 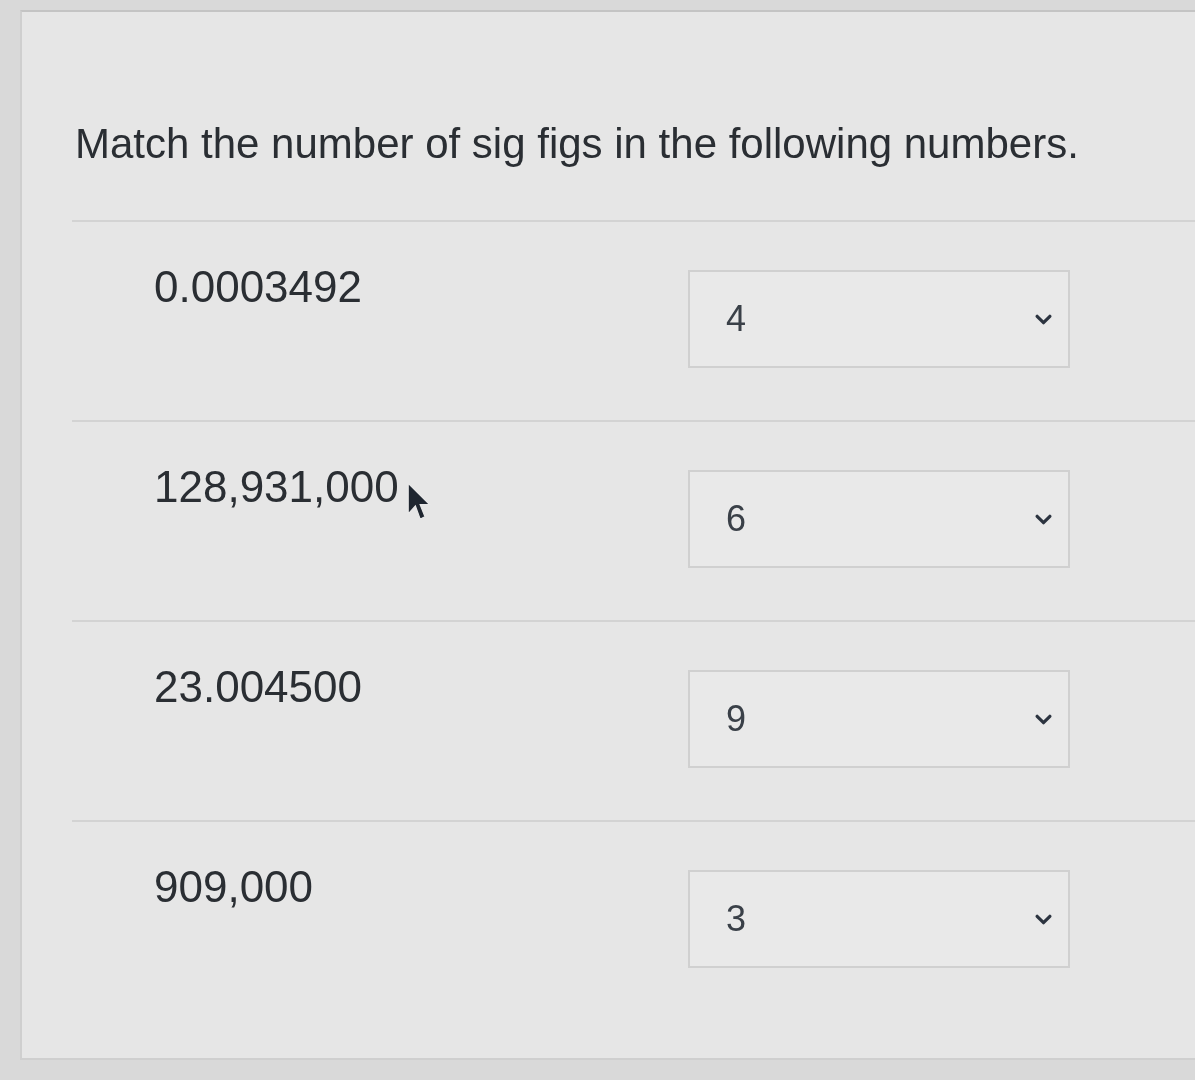 What do you see at coordinates (234, 887) in the screenshot?
I see `number-label: 909,000` at bounding box center [234, 887].